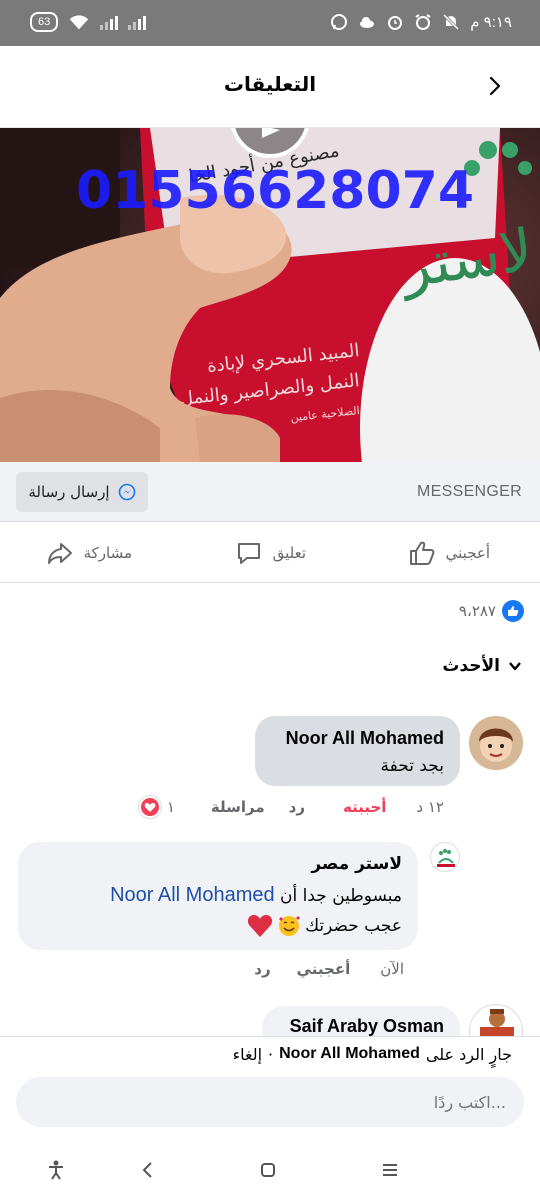  I want to click on battery-indicator: 63, so click(44, 22).